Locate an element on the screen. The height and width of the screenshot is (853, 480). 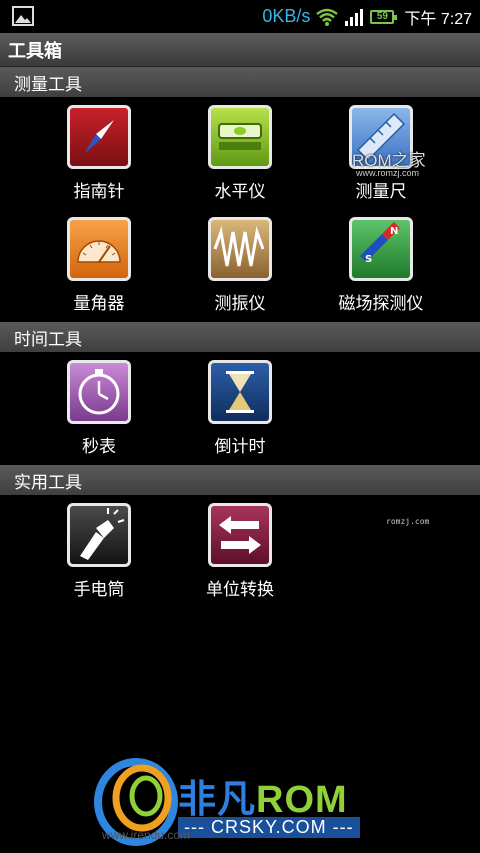
wifi-icon is located at coordinates (327, 17).